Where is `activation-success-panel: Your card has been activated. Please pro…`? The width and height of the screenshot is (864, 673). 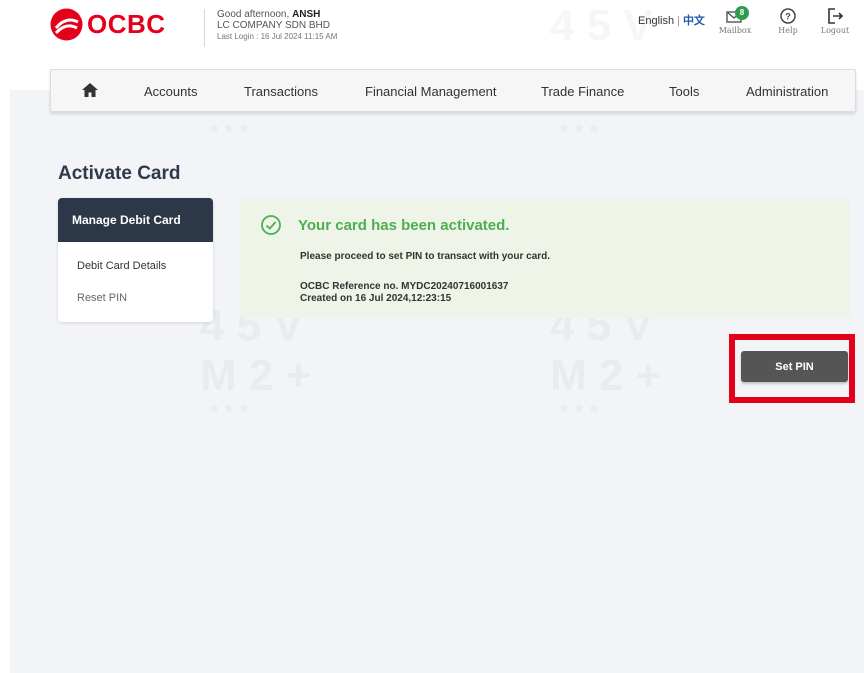 activation-success-panel: Your card has been activated. Please pro… is located at coordinates (545, 258).